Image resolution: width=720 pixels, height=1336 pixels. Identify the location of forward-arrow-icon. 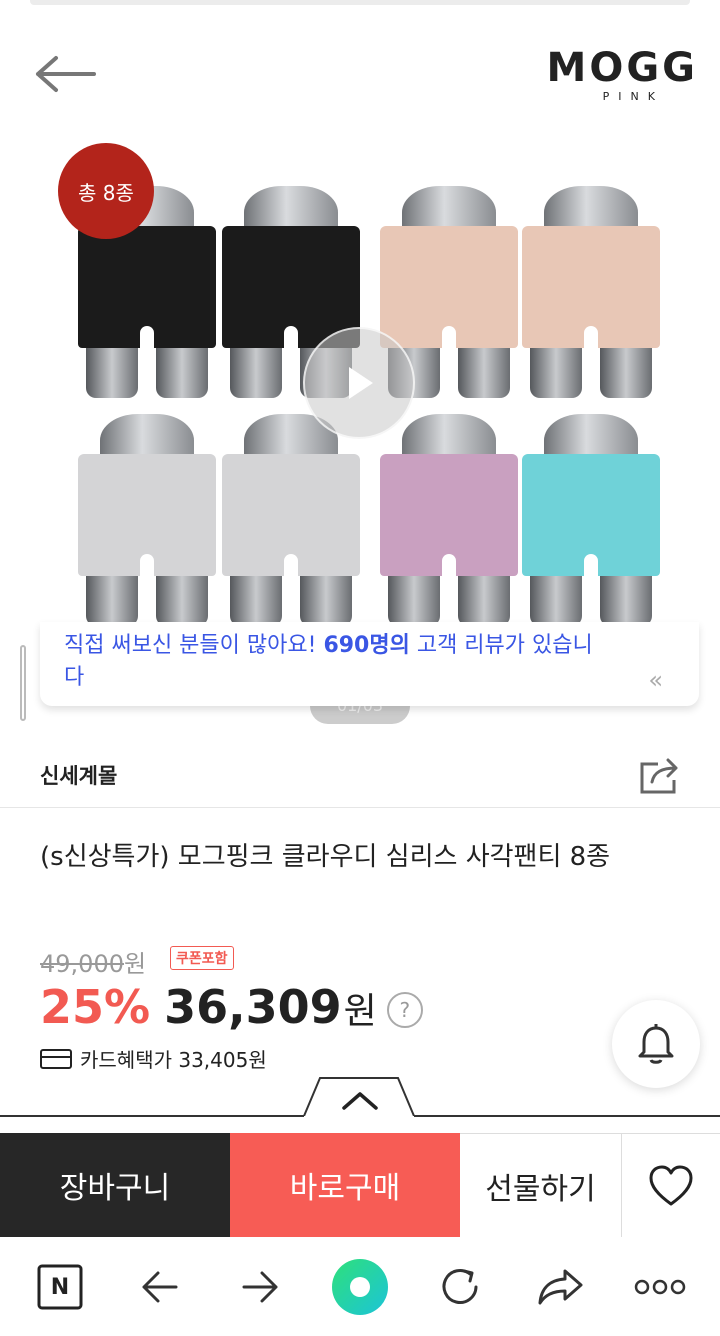
(260, 1287).